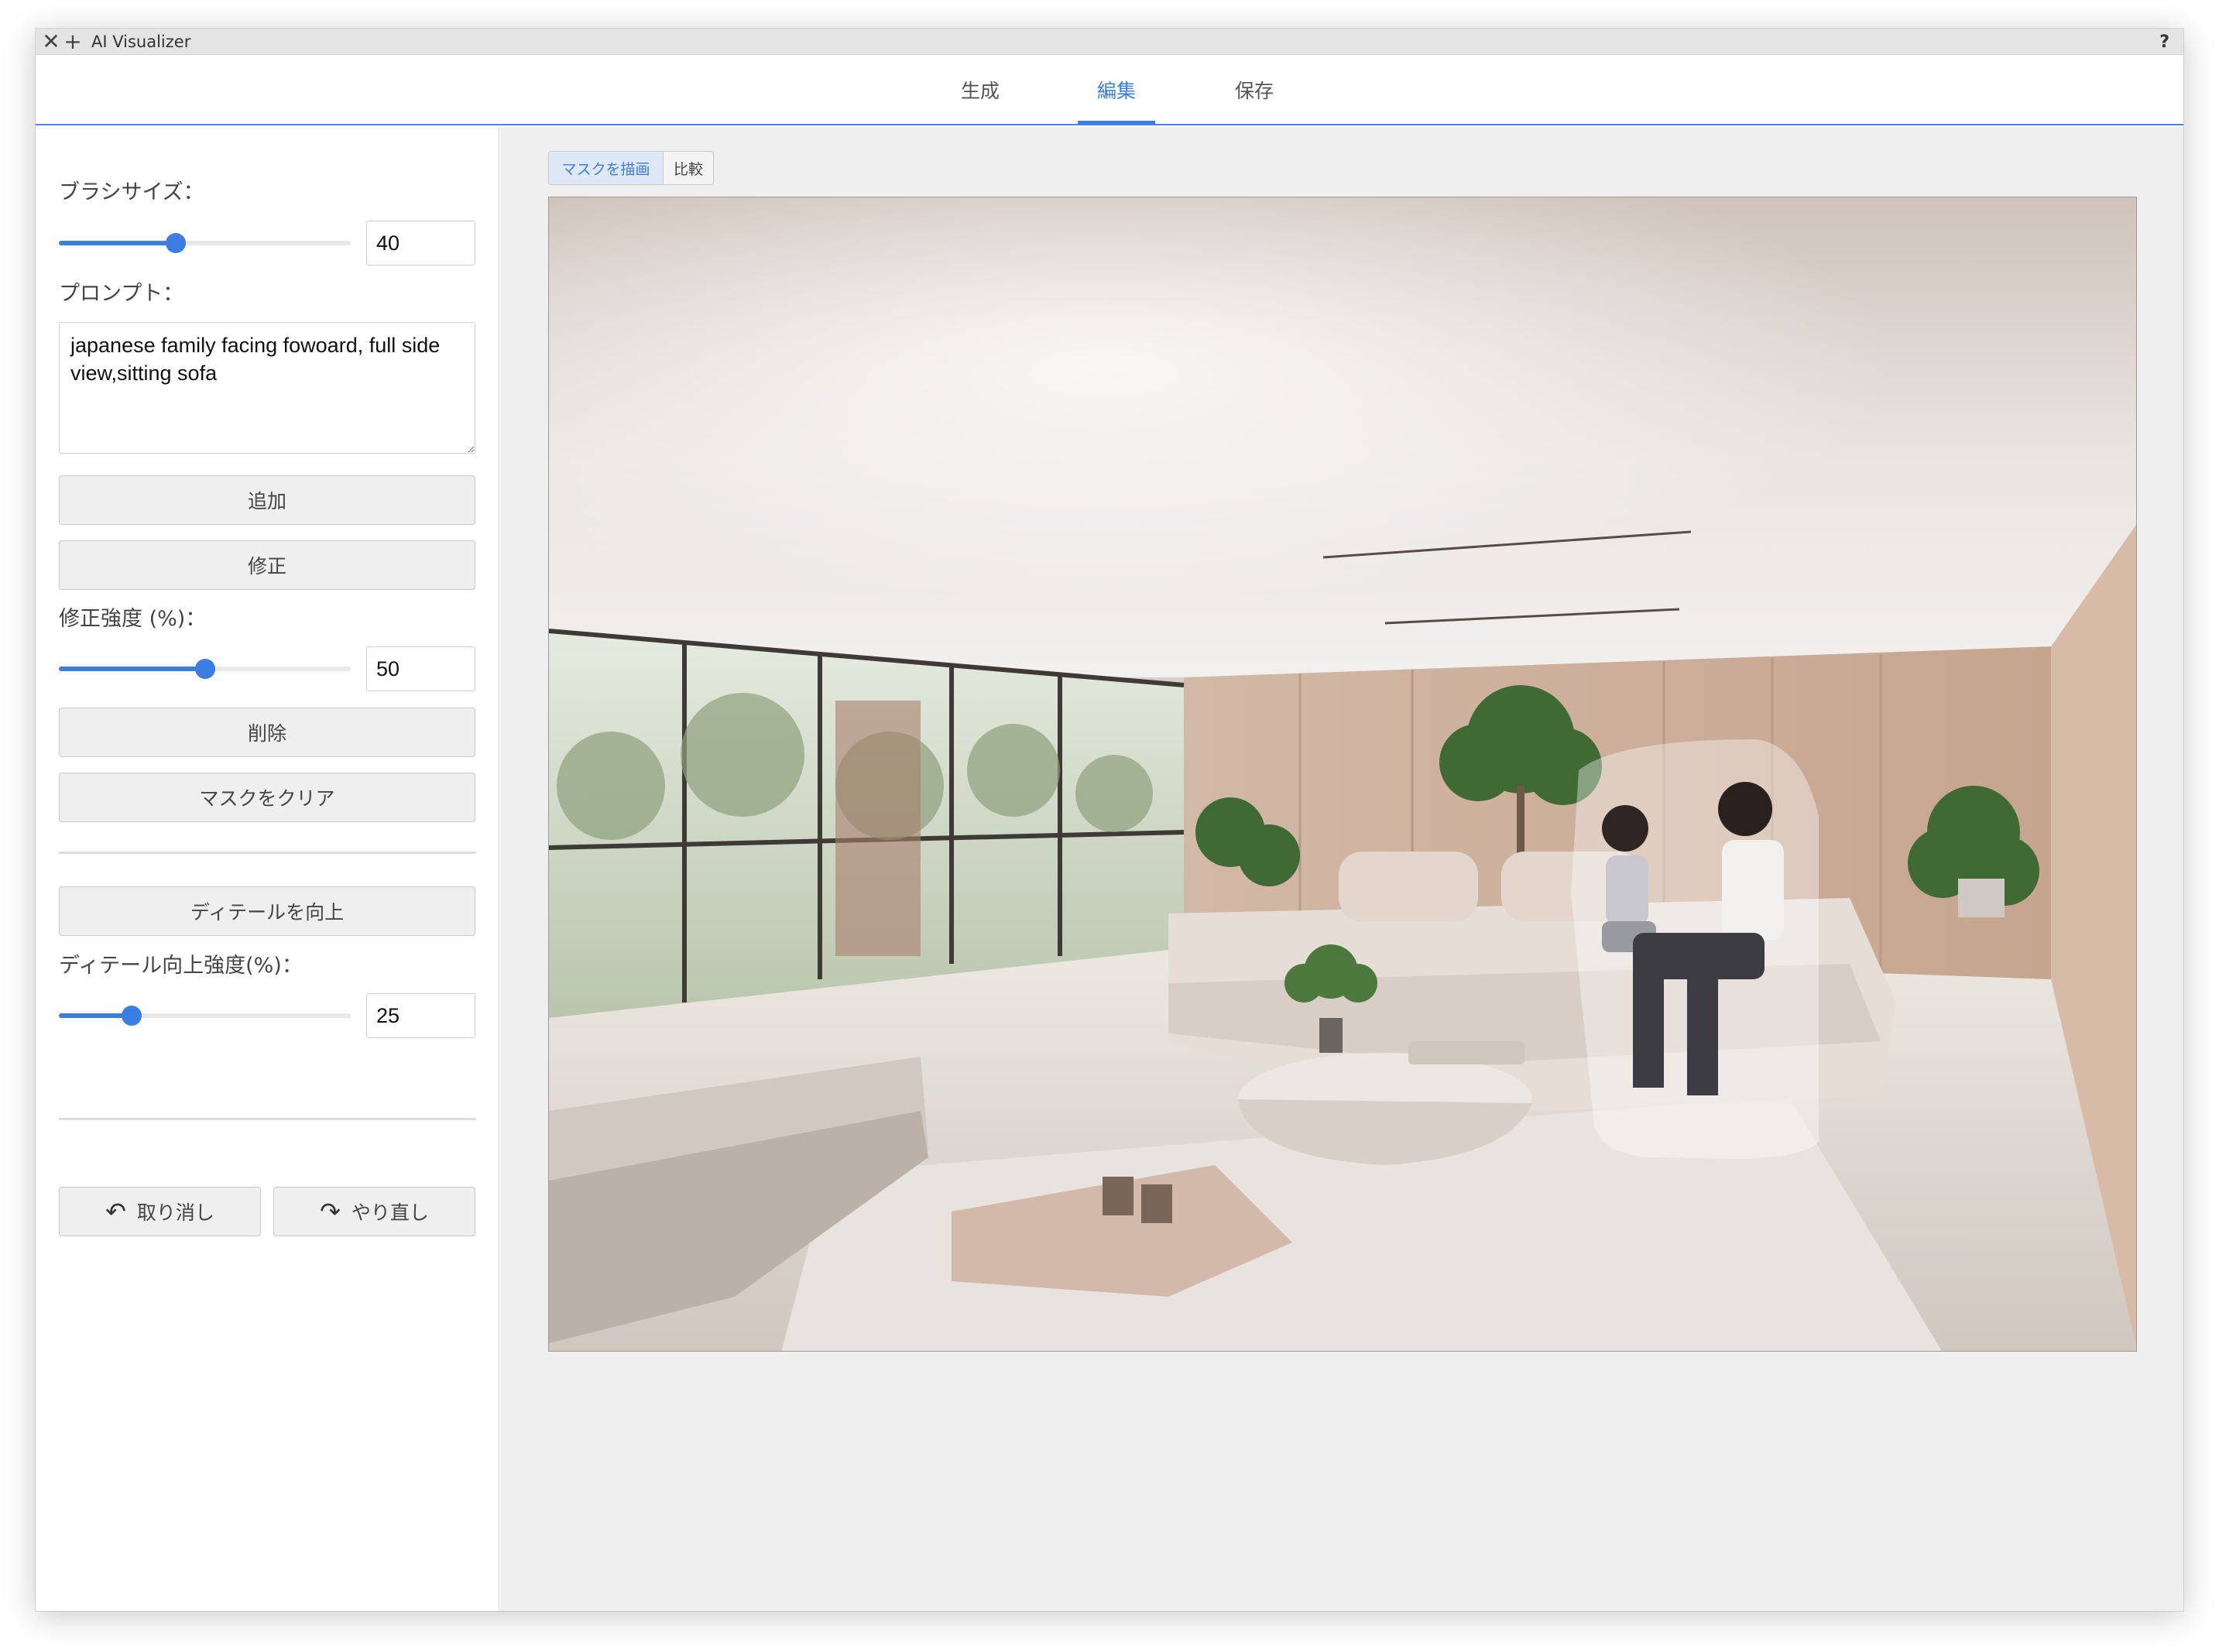 The height and width of the screenshot is (1652, 2219). I want to click on mode-toggle: マスクを描画 比較, so click(631, 168).